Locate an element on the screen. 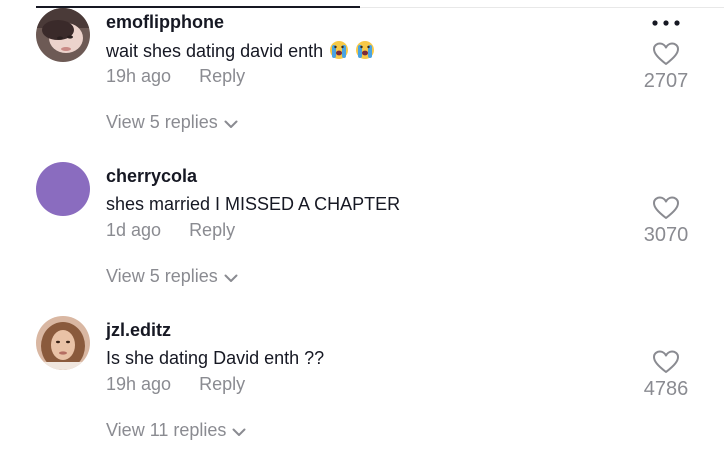 The height and width of the screenshot is (457, 724). like-group: 4786 is located at coordinates (666, 375).